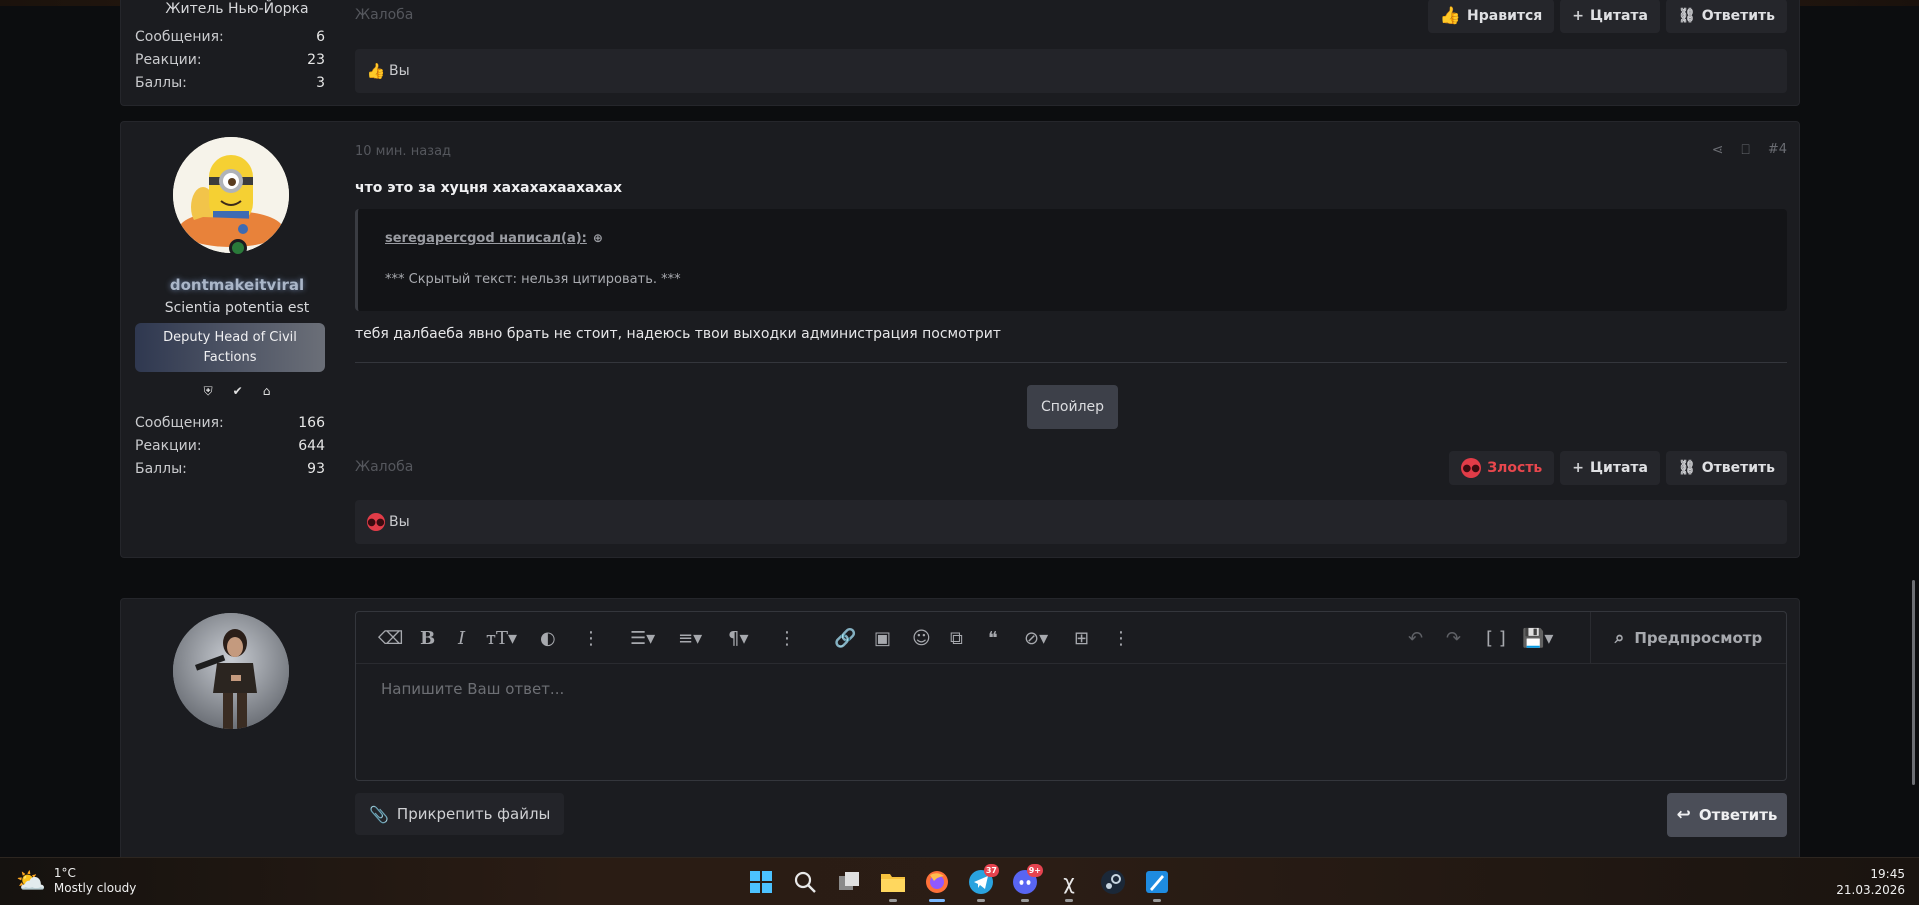 The height and width of the screenshot is (905, 1919). Describe the element at coordinates (208, 391) in the screenshot. I see `shield-icon: ⛨` at that location.